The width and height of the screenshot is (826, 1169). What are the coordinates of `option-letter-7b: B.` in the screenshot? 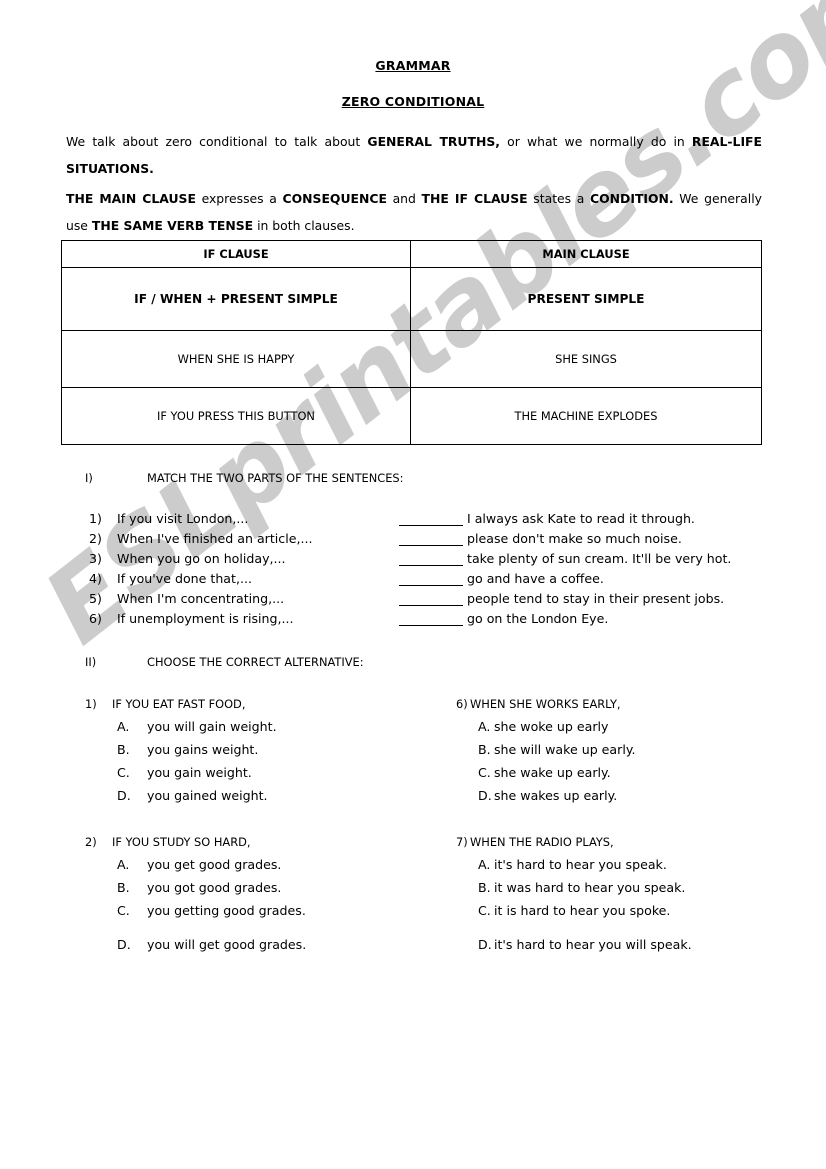 It's located at (484, 887).